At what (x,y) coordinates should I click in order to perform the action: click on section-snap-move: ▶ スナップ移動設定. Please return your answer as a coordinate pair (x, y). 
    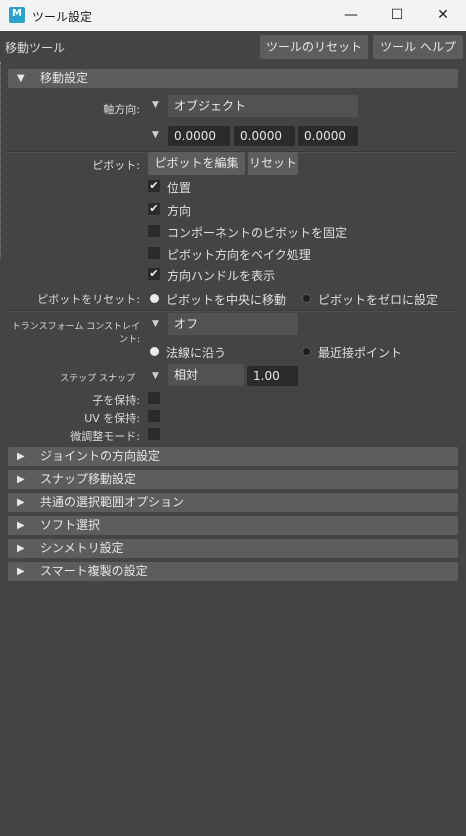
    Looking at the image, I should click on (233, 479).